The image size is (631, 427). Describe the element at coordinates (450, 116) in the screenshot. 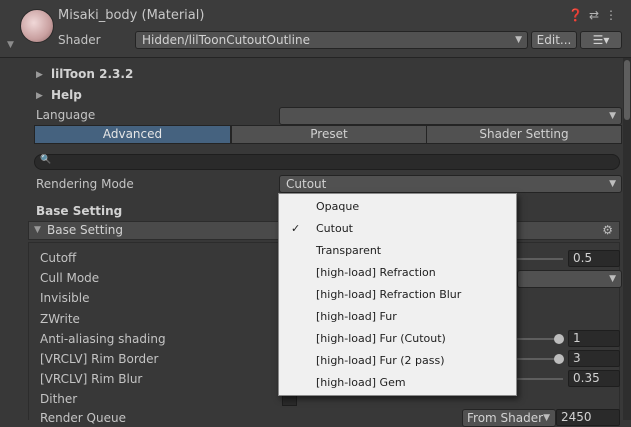

I see `language-dropdown: ▼` at that location.